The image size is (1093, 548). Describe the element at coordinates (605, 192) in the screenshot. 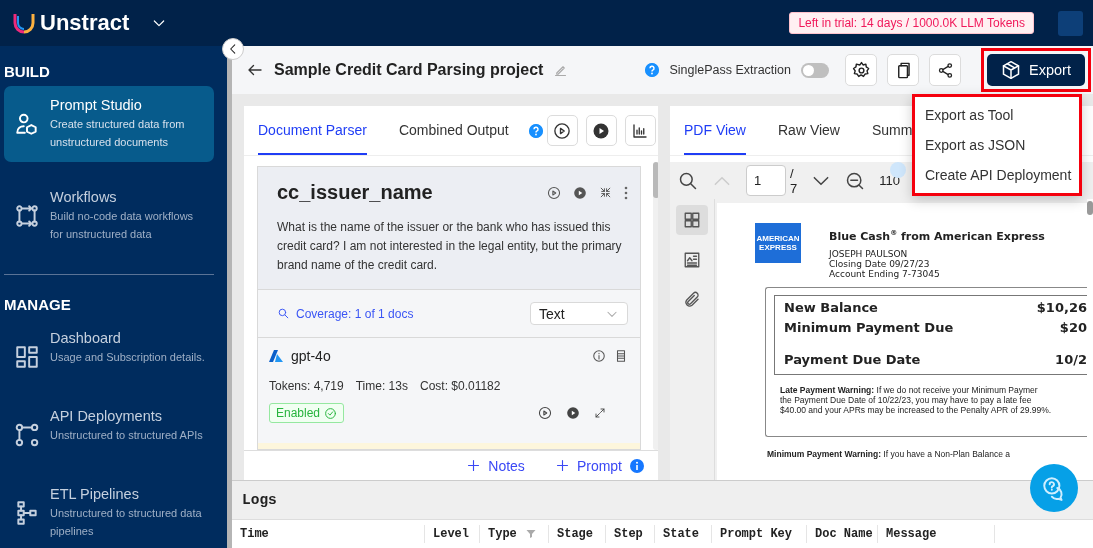

I see `collapse-icon` at that location.